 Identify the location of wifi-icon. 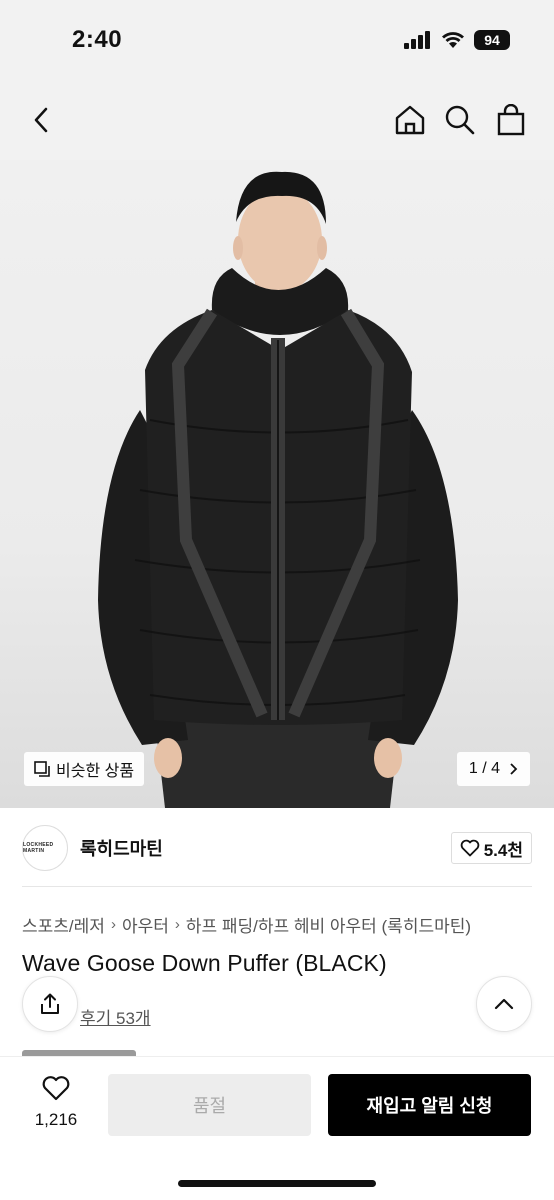
(453, 40).